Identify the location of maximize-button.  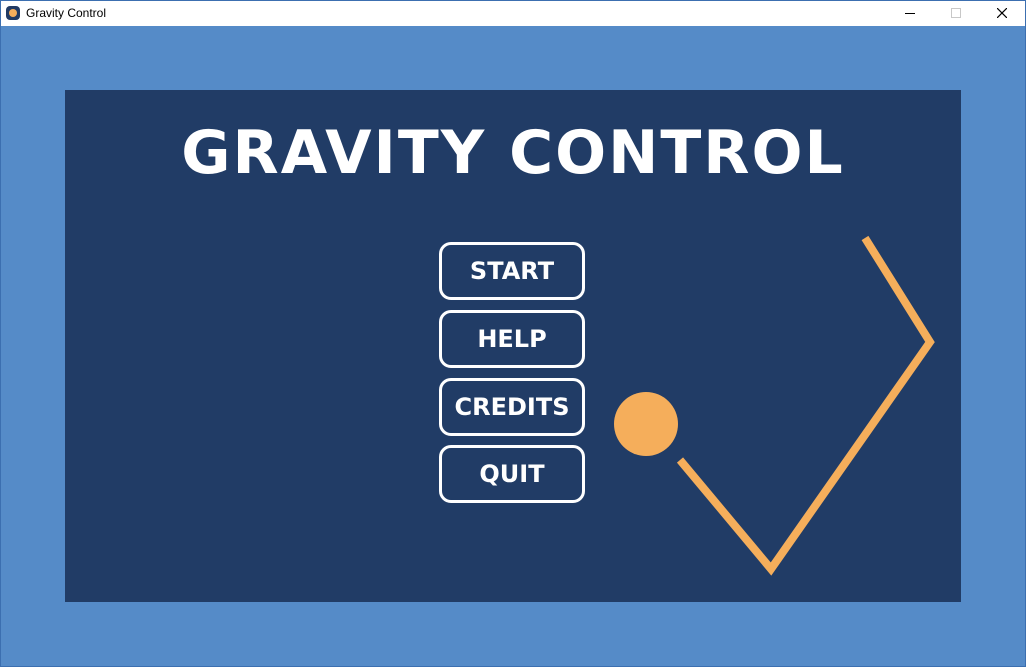
(956, 13).